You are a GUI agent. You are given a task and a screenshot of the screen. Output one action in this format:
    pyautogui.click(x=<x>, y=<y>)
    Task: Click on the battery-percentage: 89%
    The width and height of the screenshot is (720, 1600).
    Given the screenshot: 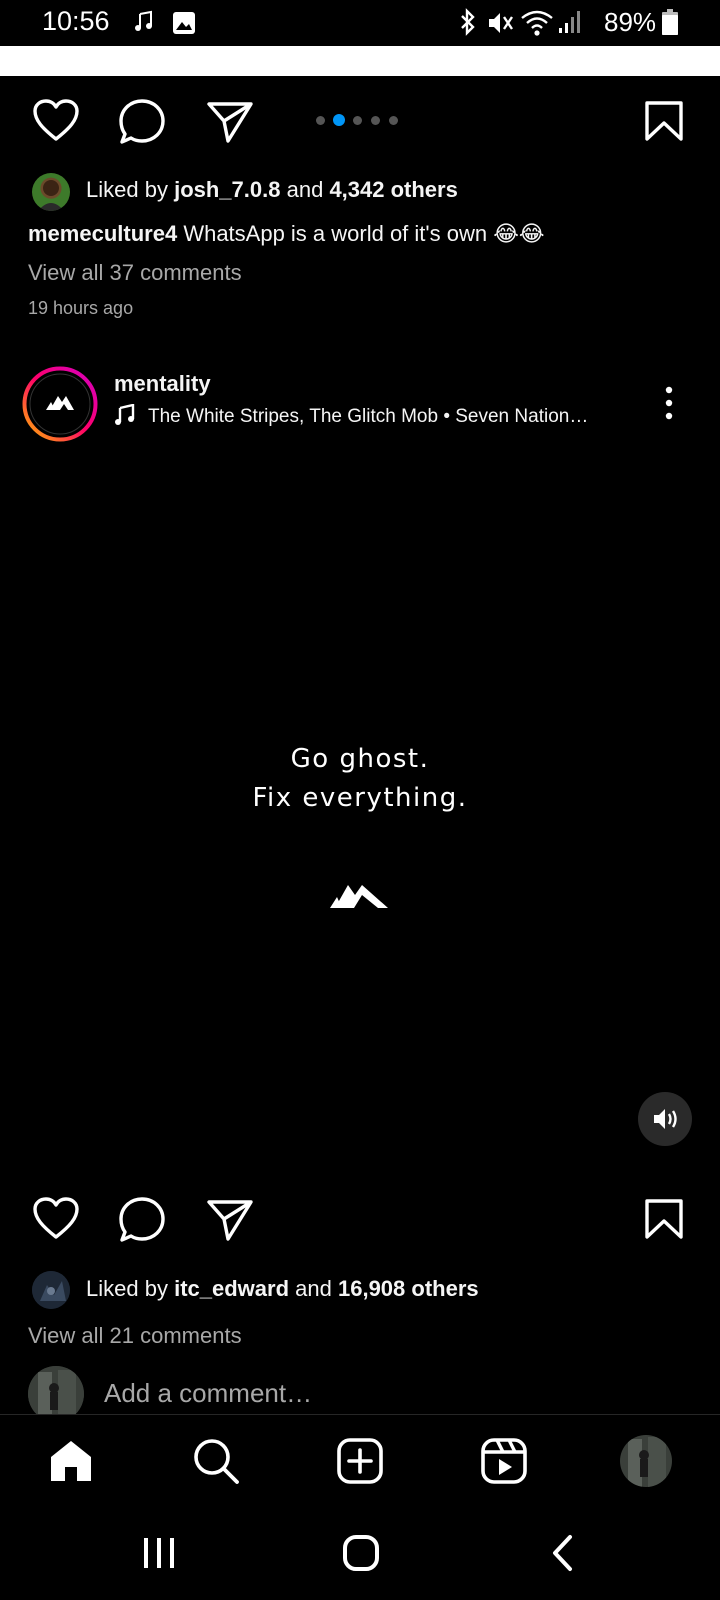 What is the action you would take?
    pyautogui.click(x=630, y=22)
    